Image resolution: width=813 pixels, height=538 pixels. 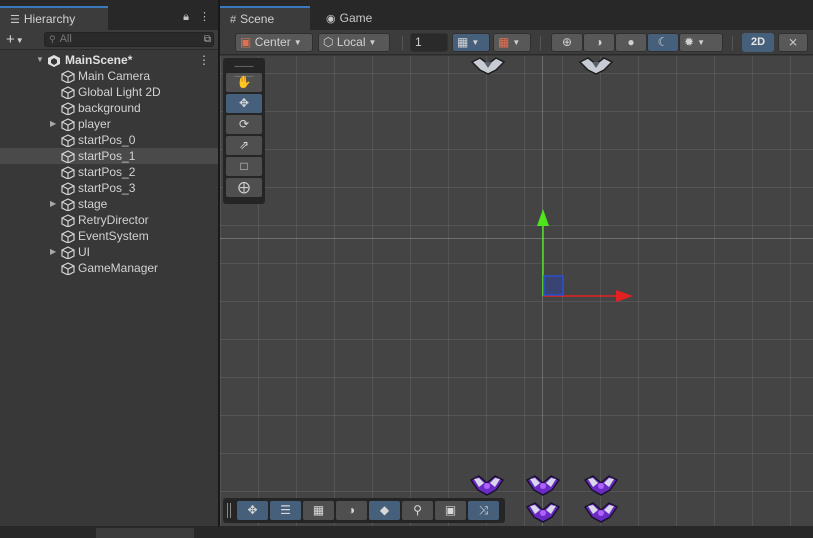 I want to click on pivot-mode-dropdown: ▣ Center ▼, so click(x=274, y=42).